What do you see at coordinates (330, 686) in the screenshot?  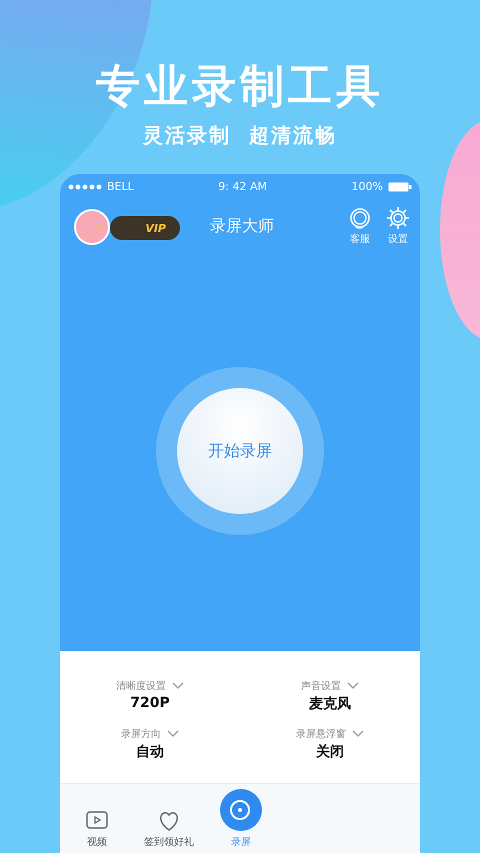 I see `setting-dropdown: 声音设置` at bounding box center [330, 686].